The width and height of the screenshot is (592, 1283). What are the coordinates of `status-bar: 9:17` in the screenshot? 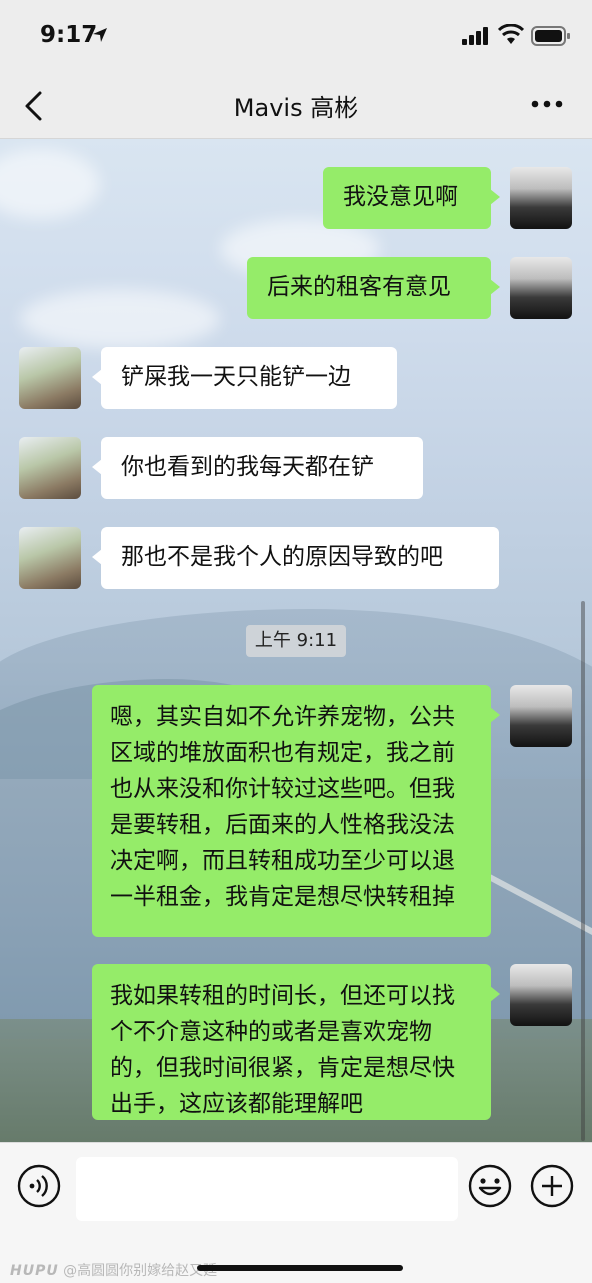 It's located at (296, 36).